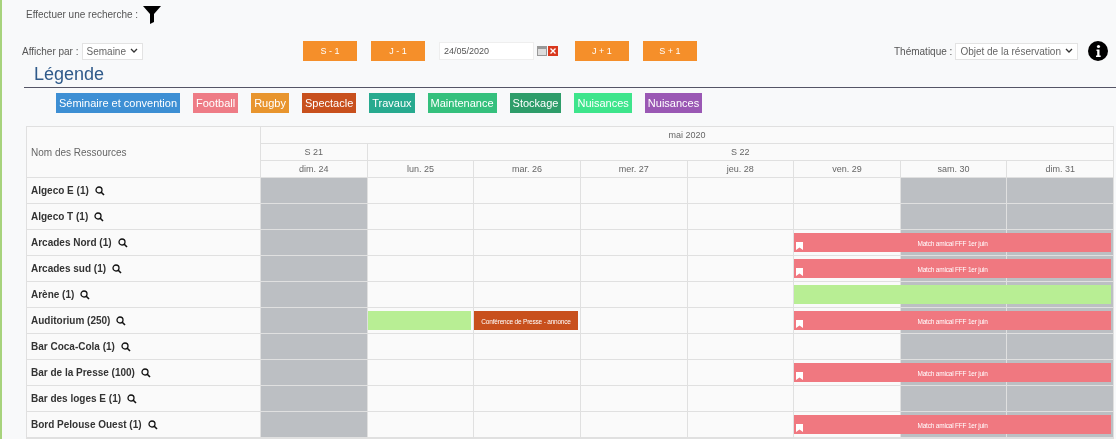 This screenshot has height=439, width=1116. I want to click on nav-button: J - 1, so click(398, 51).